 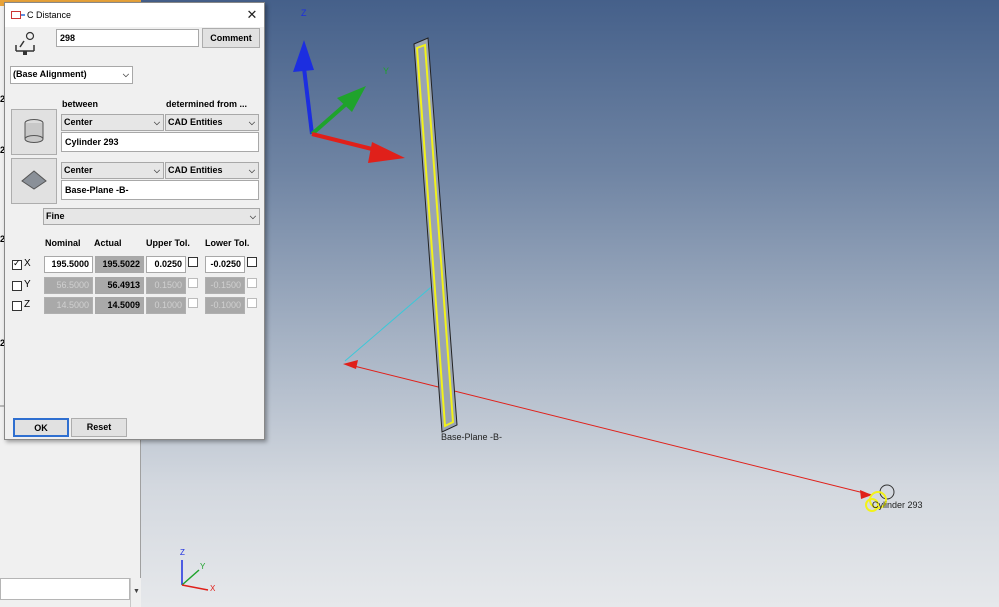 What do you see at coordinates (112, 122) in the screenshot?
I see `element1-mode-select: Center ⌵` at bounding box center [112, 122].